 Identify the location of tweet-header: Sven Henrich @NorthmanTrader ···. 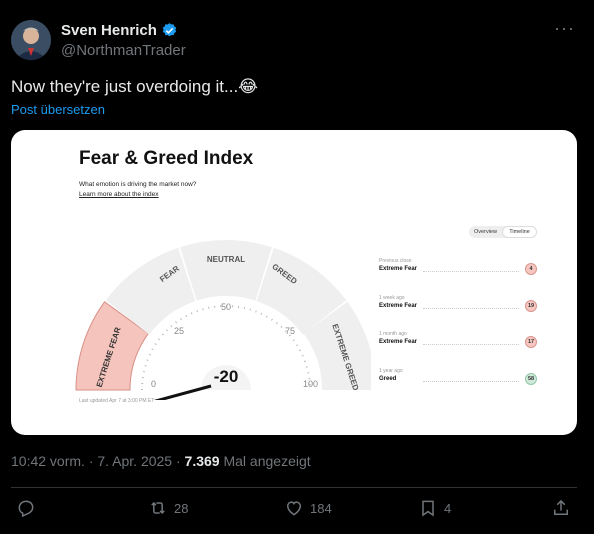
(297, 37).